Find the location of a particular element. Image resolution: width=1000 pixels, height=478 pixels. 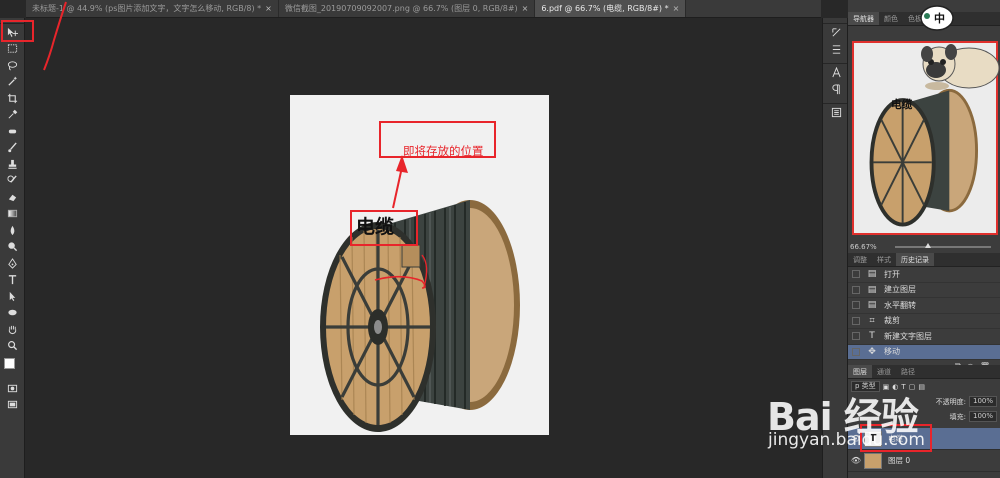

mascot-badge-text: 中 is located at coordinates (939, 18).